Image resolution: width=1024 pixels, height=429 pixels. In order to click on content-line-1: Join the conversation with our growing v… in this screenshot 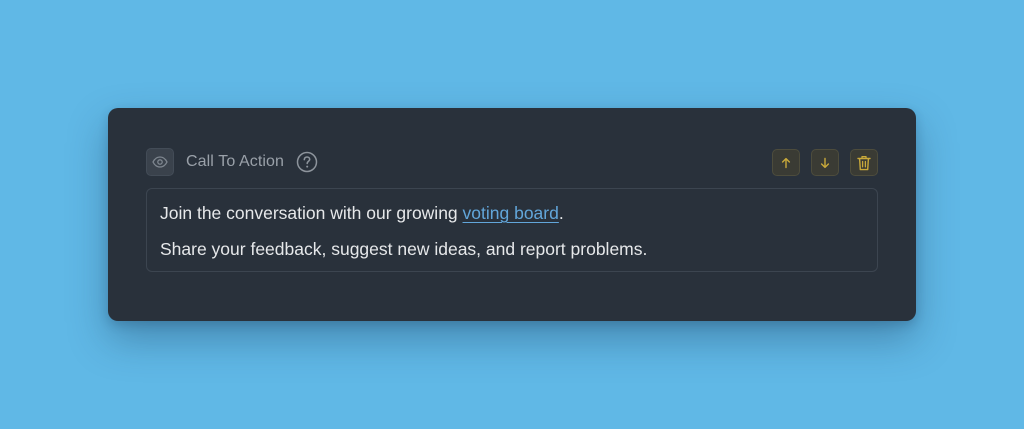, I will do `click(512, 213)`.